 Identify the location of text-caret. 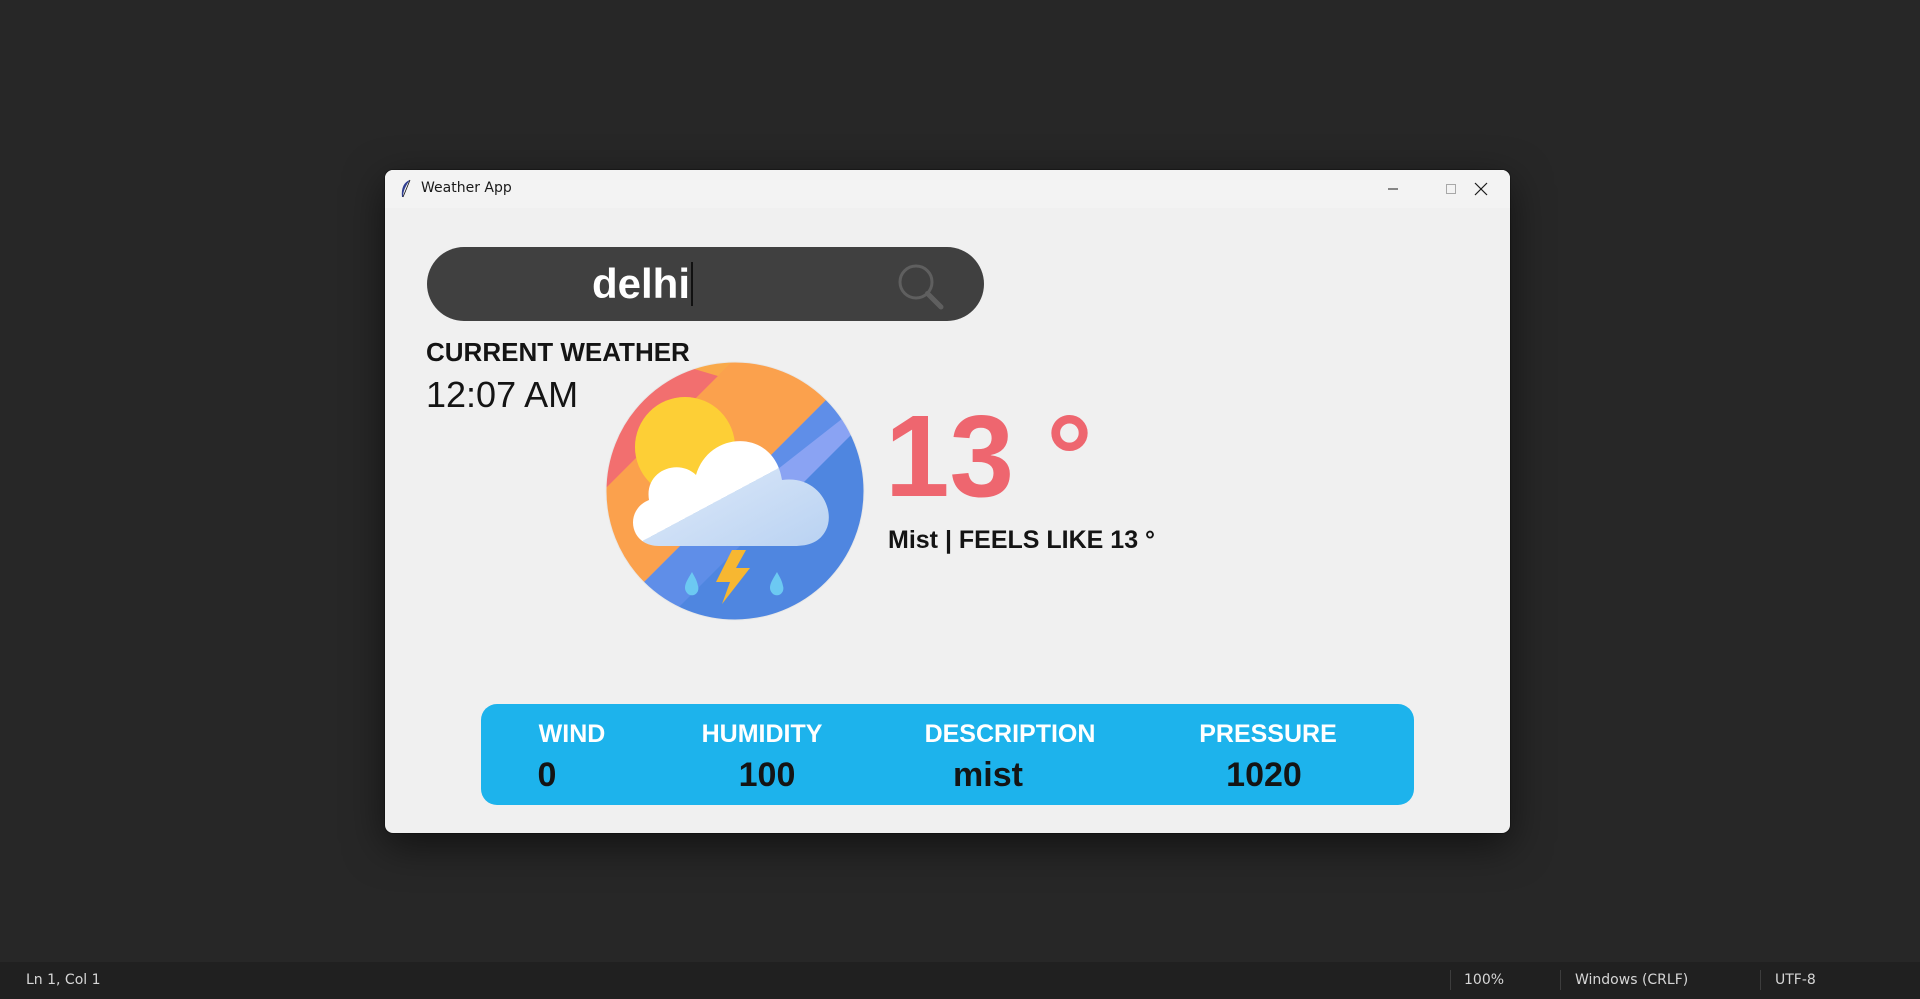
(692, 283).